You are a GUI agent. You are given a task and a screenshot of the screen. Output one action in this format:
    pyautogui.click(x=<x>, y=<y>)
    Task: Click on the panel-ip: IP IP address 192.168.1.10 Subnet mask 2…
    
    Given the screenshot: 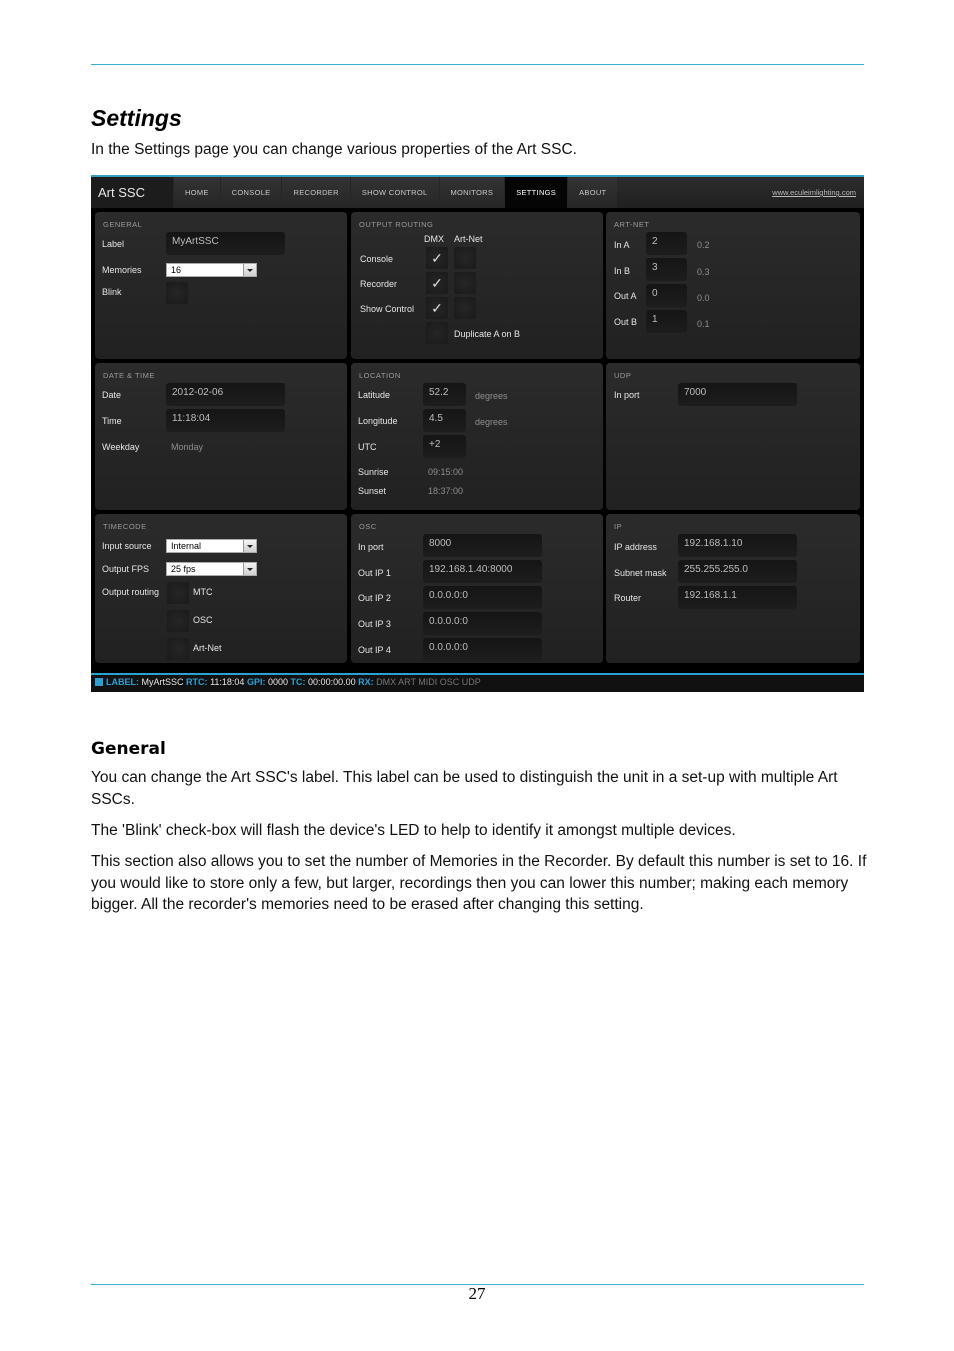 What is the action you would take?
    pyautogui.click(x=733, y=588)
    